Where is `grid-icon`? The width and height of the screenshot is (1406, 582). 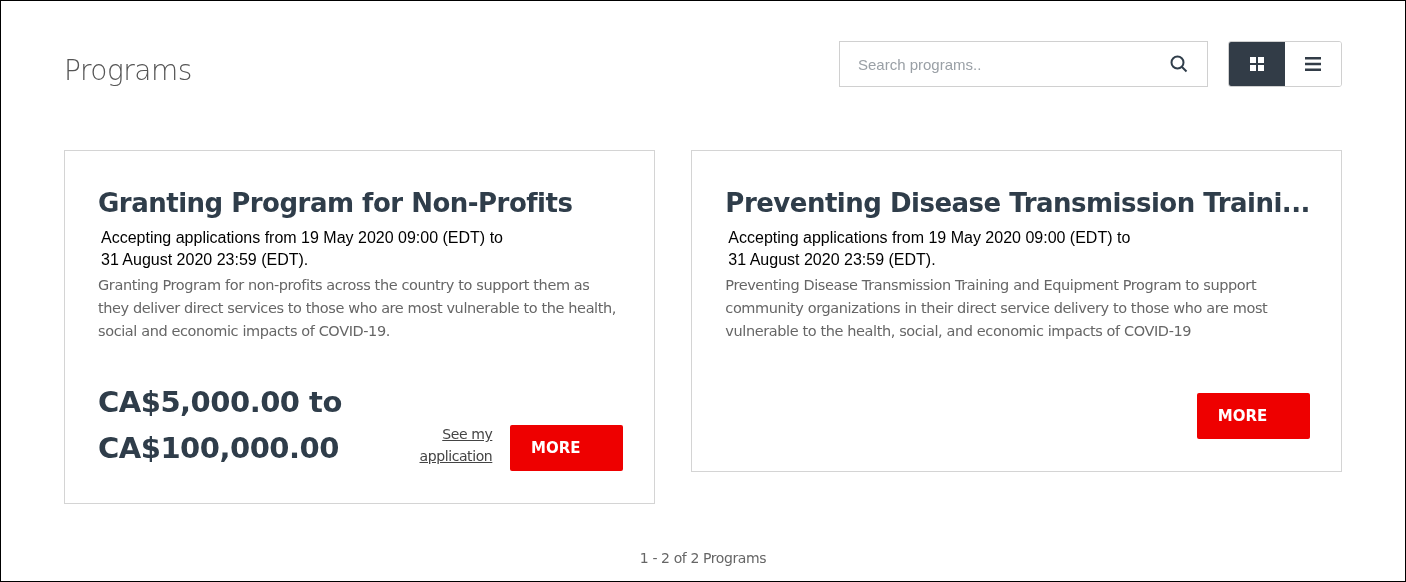 grid-icon is located at coordinates (1257, 64).